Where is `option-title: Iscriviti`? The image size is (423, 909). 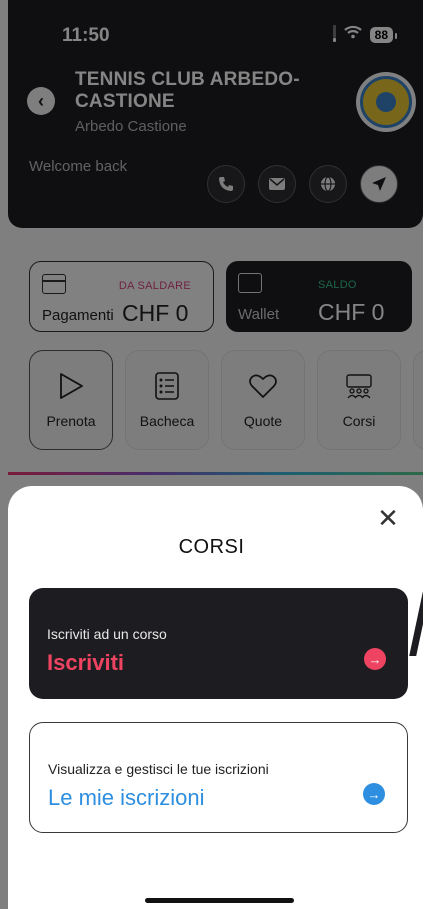 option-title: Iscriviti is located at coordinates (86, 662).